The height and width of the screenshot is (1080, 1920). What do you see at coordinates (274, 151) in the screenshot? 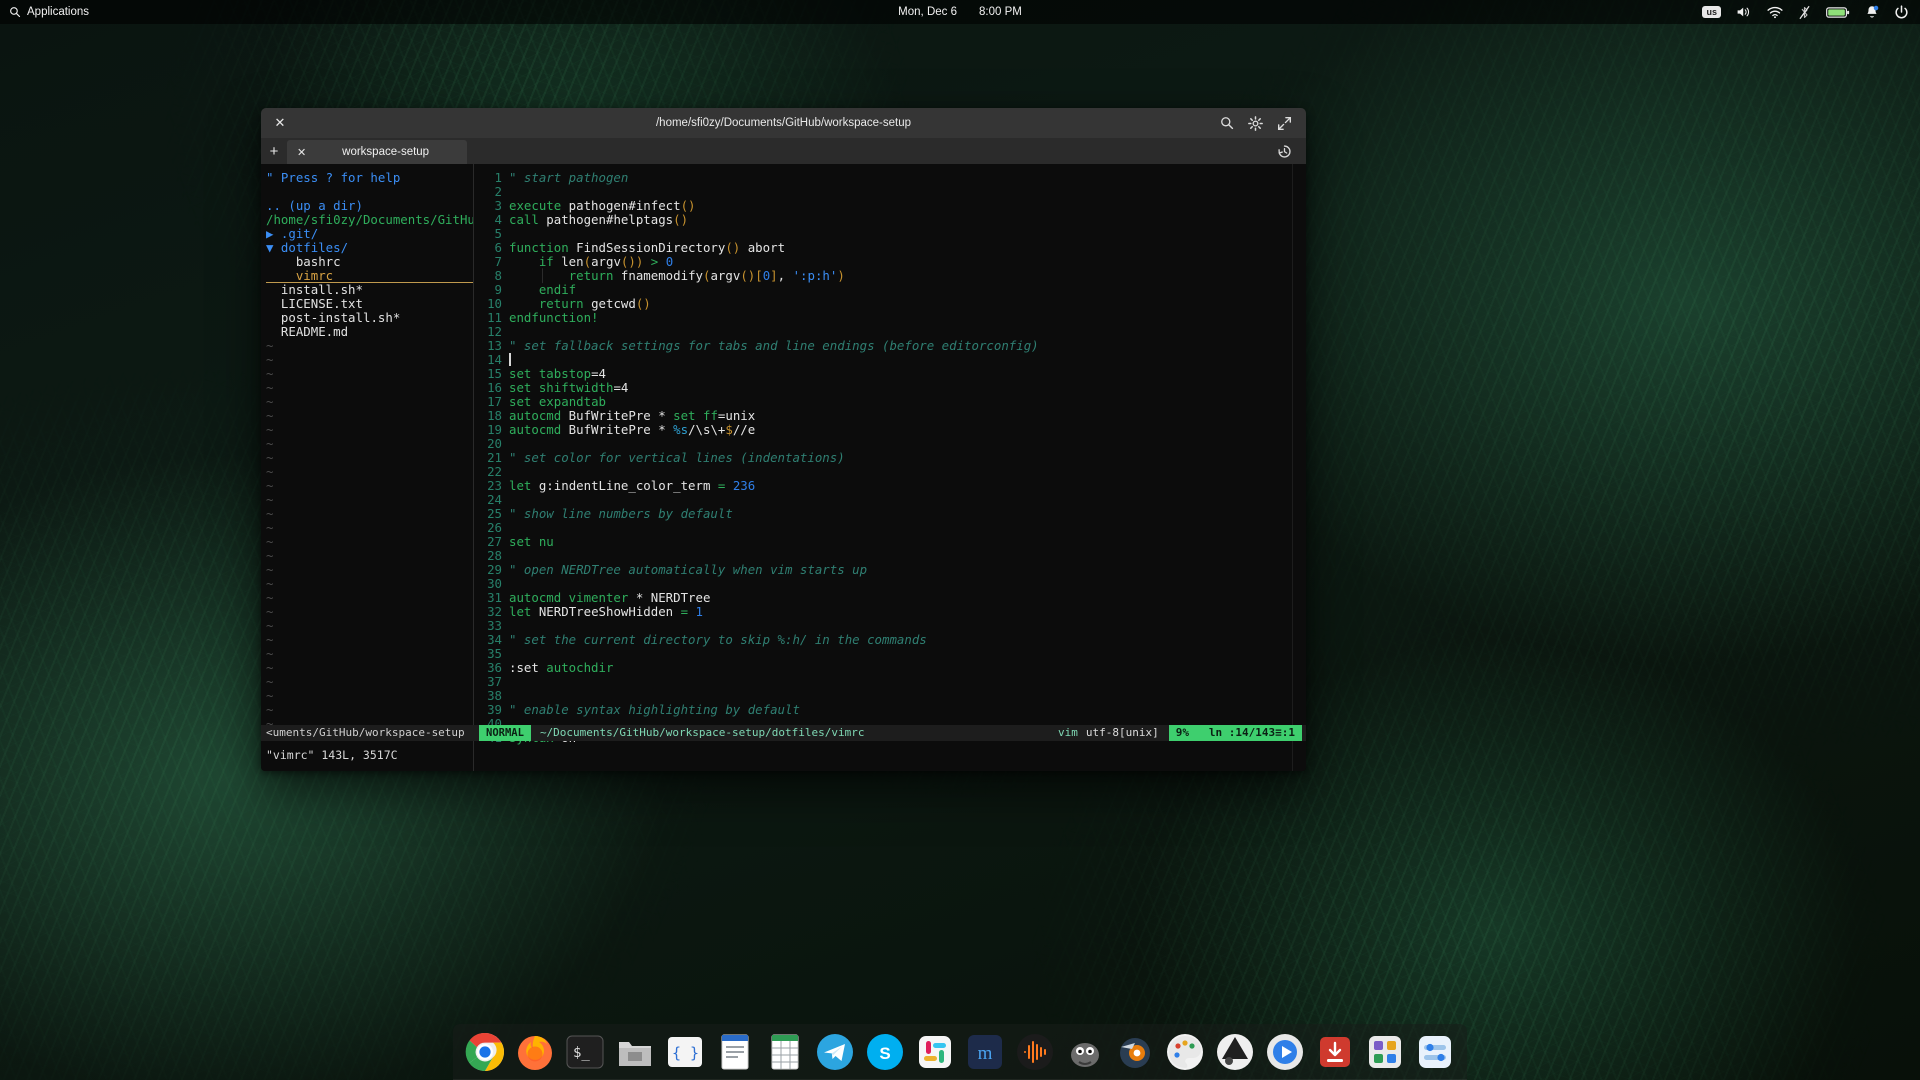
I see `new-tab-button: +` at bounding box center [274, 151].